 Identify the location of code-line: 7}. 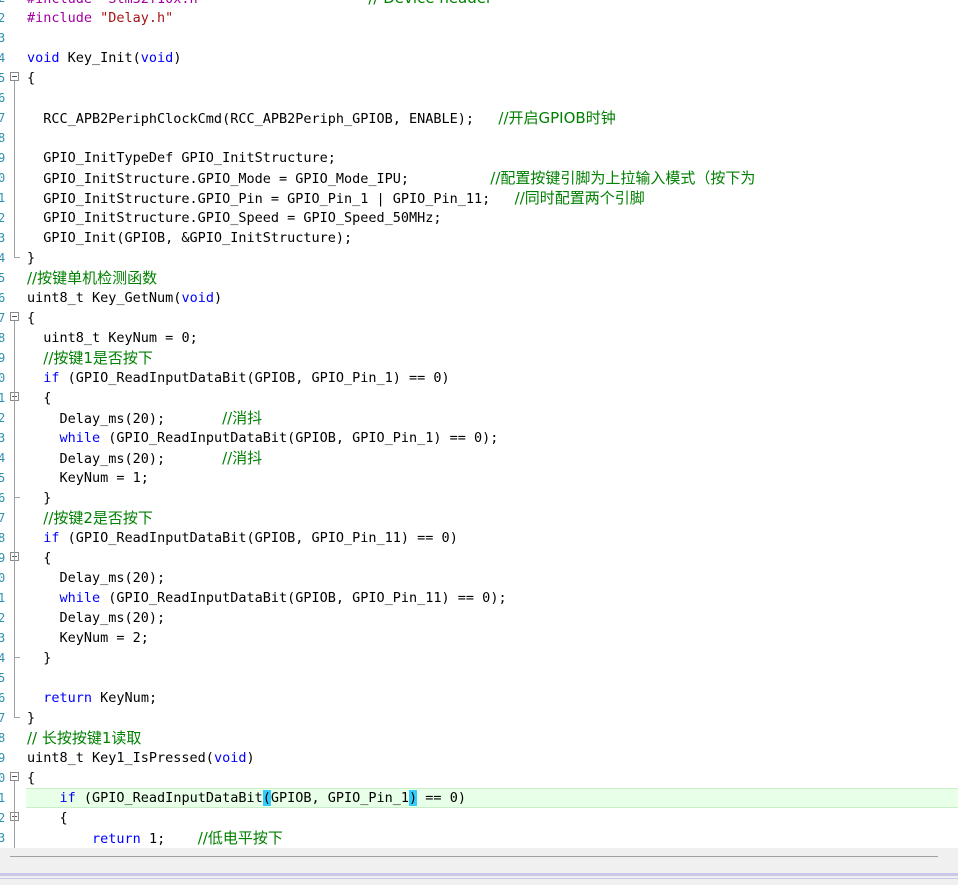
(479, 718).